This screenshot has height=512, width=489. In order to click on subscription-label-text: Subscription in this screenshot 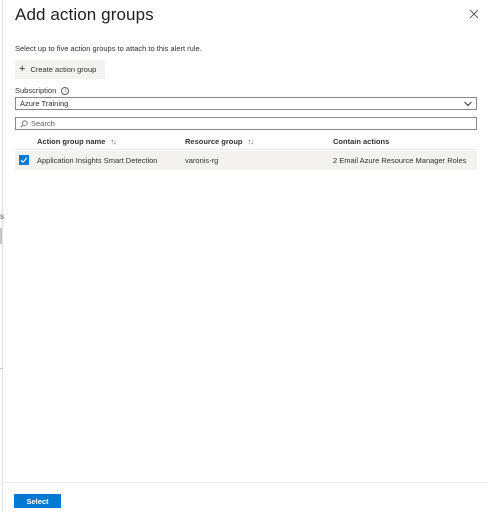, I will do `click(36, 90)`.